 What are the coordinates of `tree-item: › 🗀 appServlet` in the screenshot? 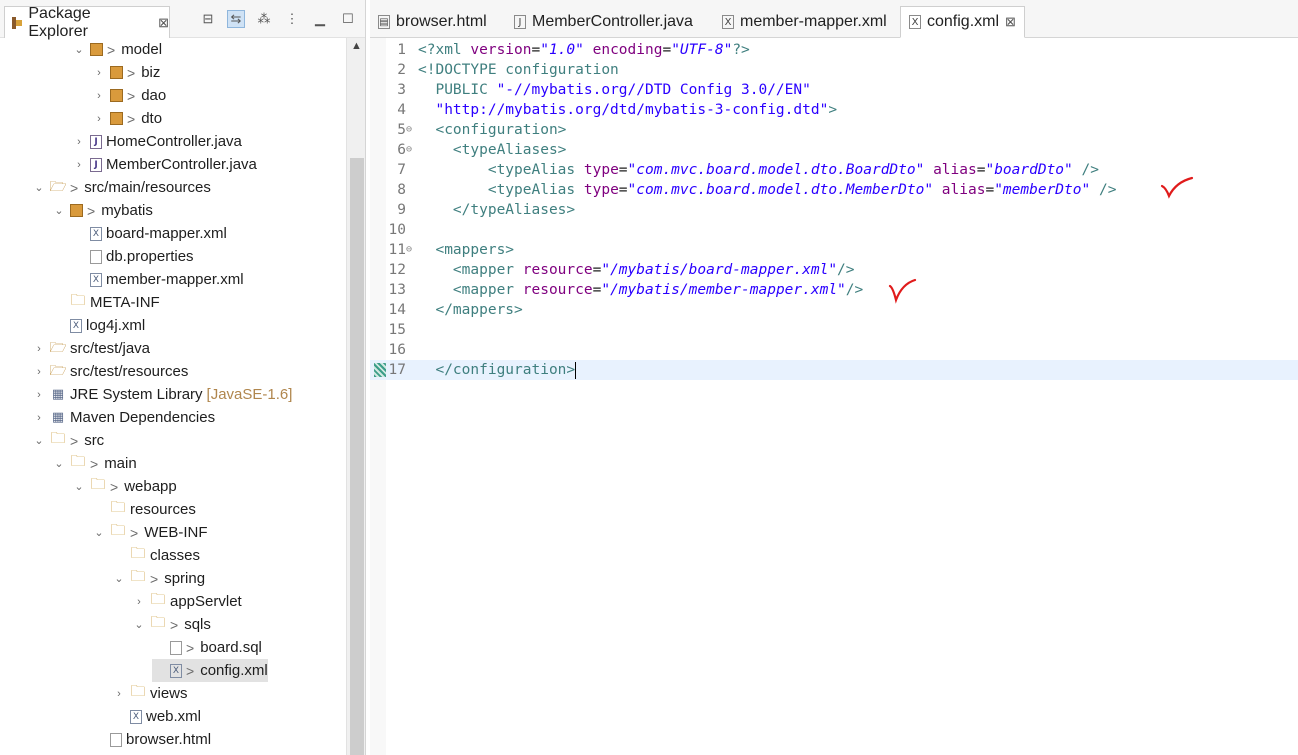 It's located at (187, 601).